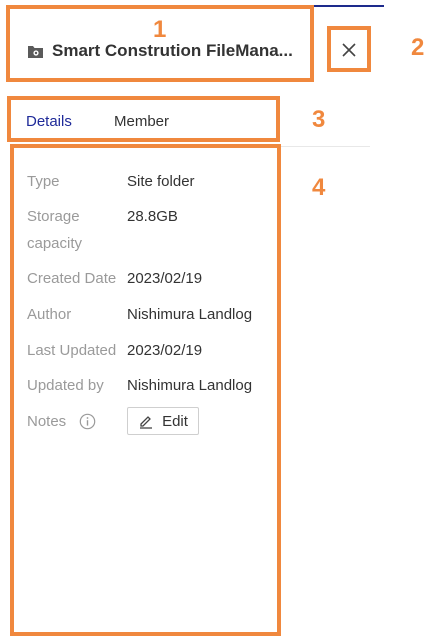 Image resolution: width=430 pixels, height=638 pixels. Describe the element at coordinates (319, 187) in the screenshot. I see `annotation-number-4: 4` at that location.